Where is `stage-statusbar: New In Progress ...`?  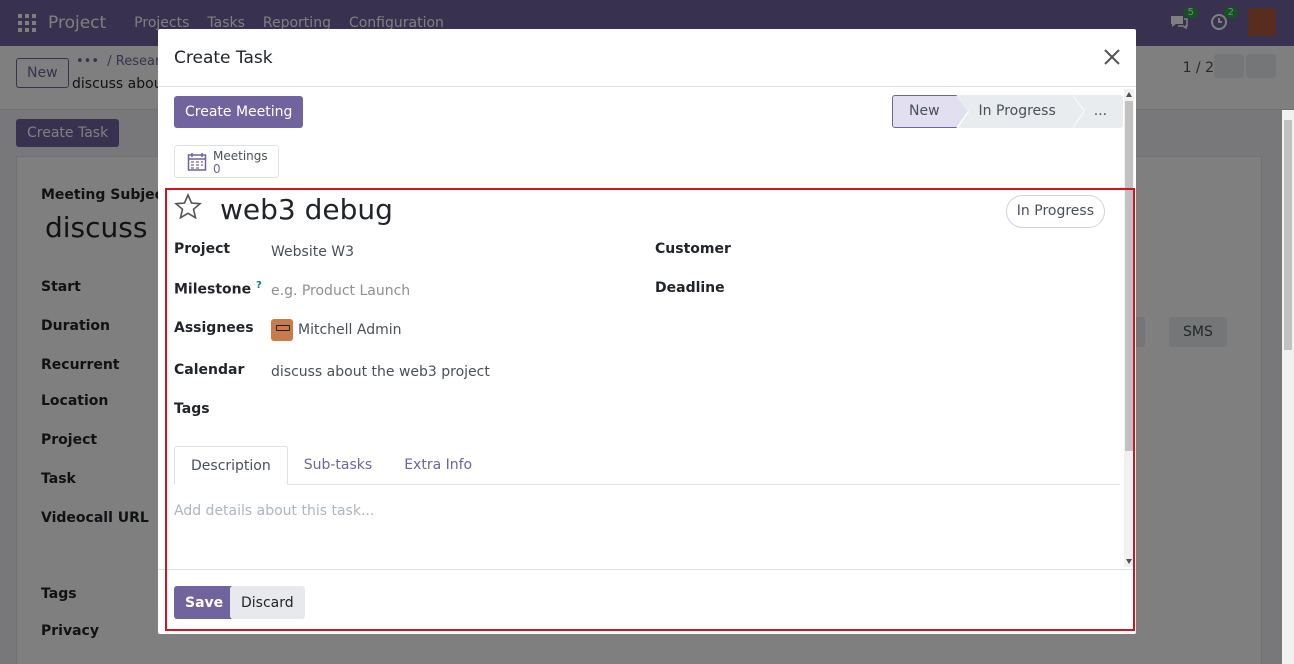 stage-statusbar: New In Progress ... is located at coordinates (1008, 112).